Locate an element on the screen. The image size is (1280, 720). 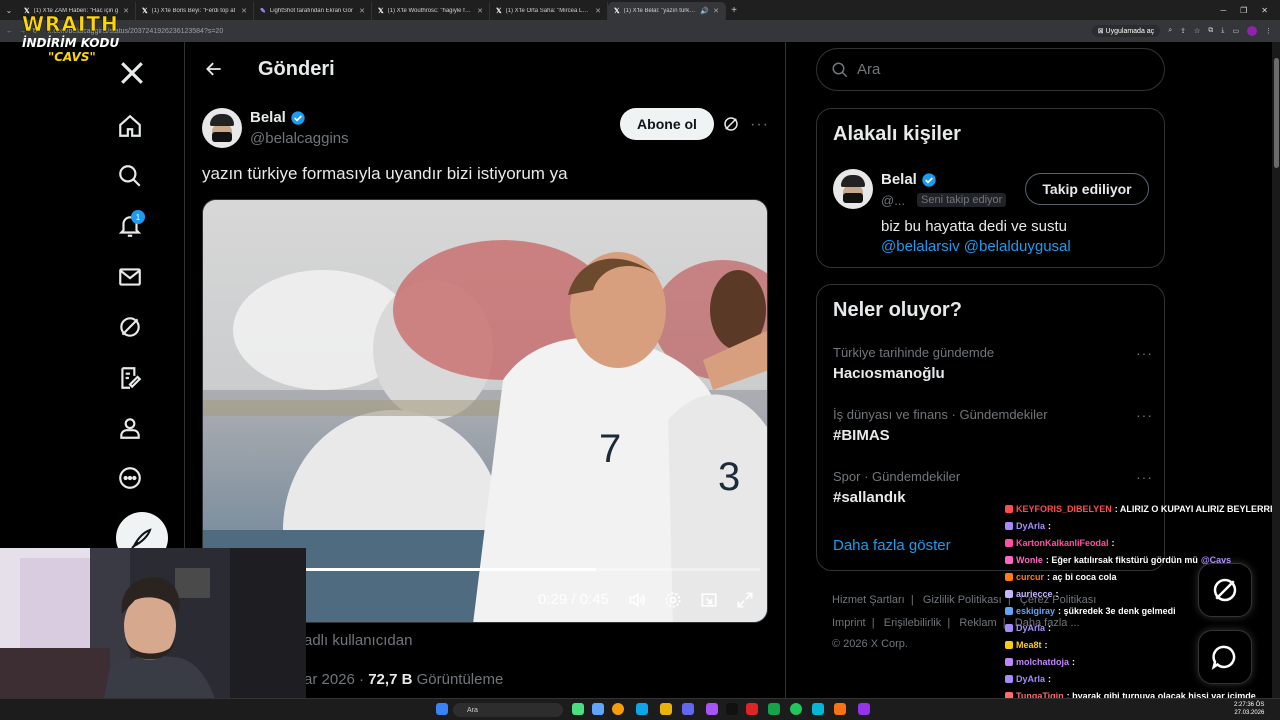
search-icon is located at coordinates (130, 176).